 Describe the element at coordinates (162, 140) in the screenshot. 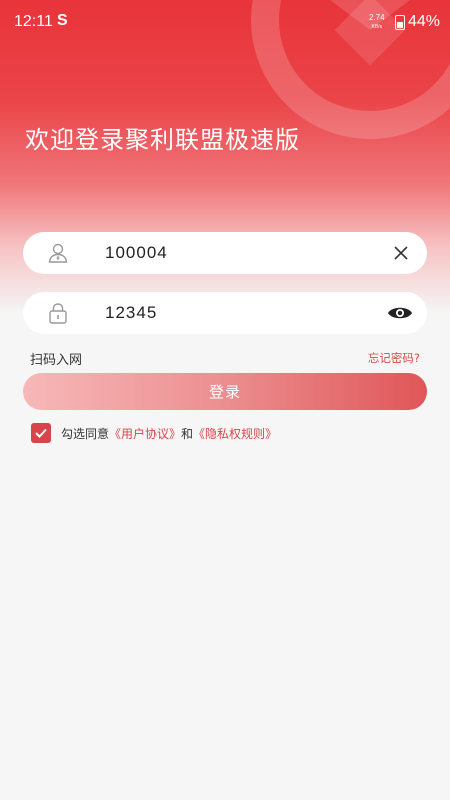

I see `page-title: 欢迎登录聚利联盟极速版` at that location.